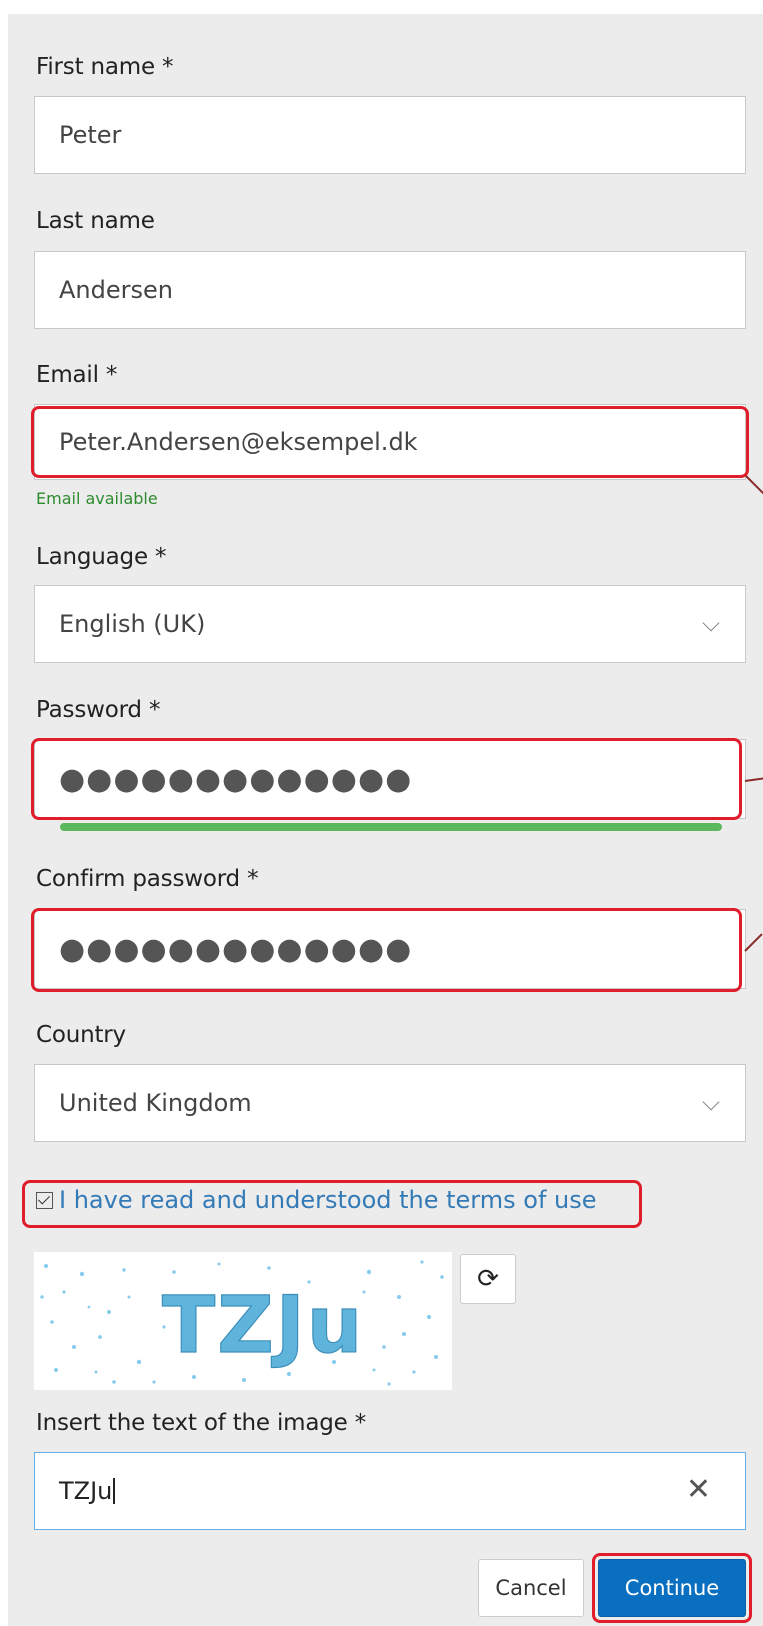  Describe the element at coordinates (98, 710) in the screenshot. I see `password-label: Password *` at that location.